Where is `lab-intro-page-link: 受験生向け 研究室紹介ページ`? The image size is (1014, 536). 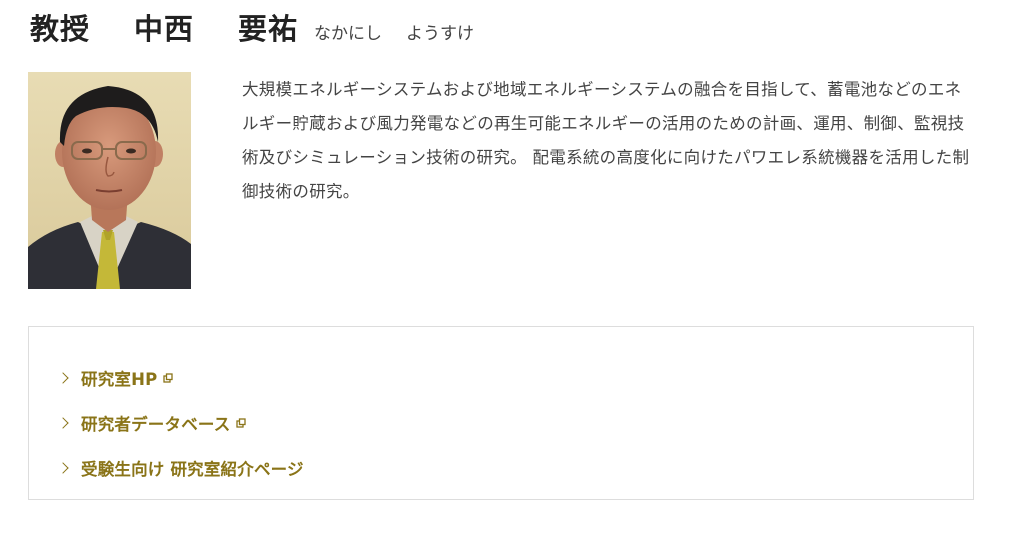
lab-intro-page-link: 受験生向け 研究室紹介ページ is located at coordinates (192, 468).